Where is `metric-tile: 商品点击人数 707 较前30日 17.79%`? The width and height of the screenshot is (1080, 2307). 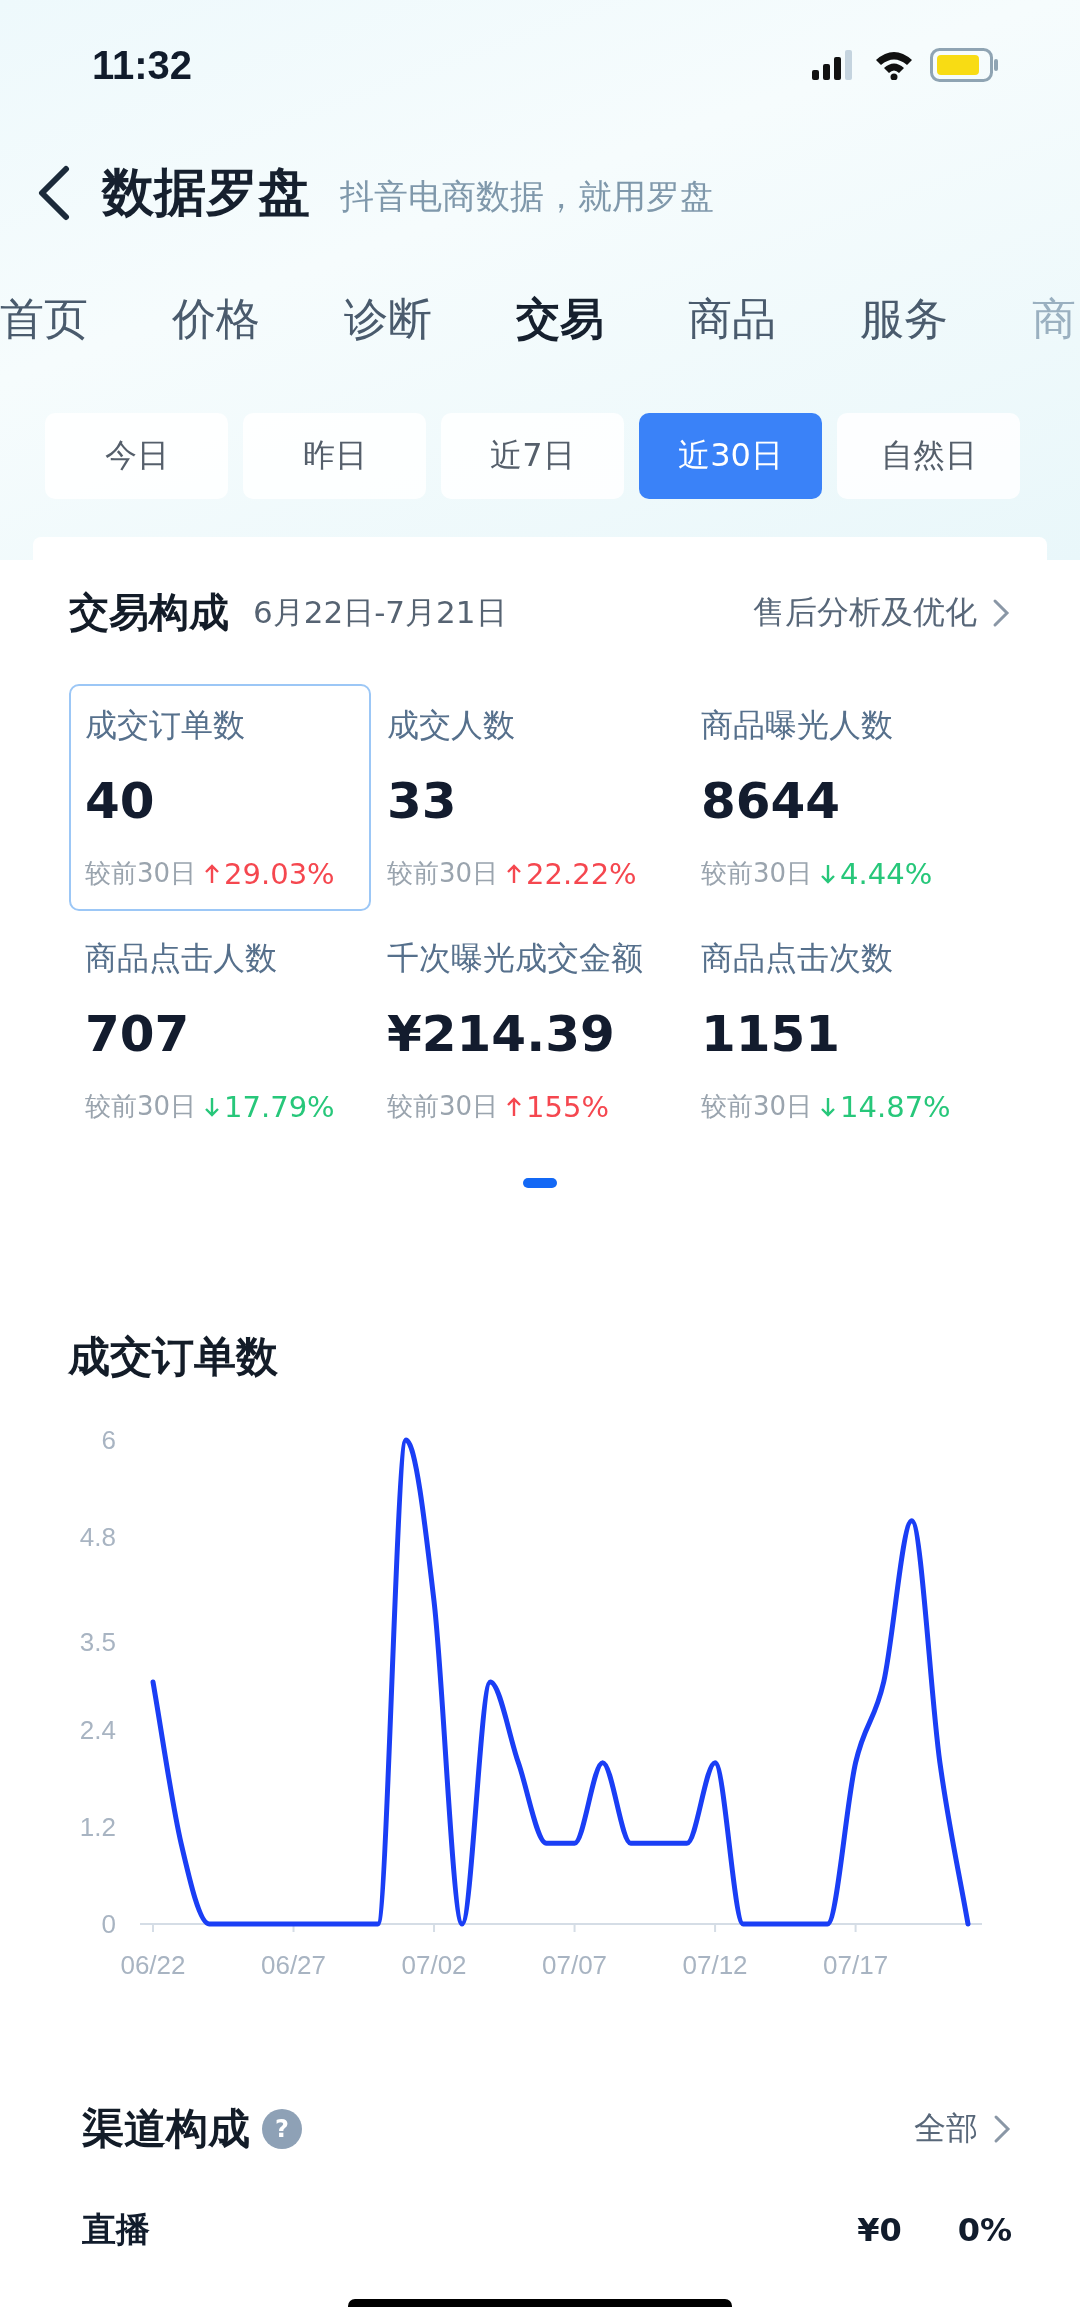
metric-tile: 商品点击人数 707 较前30日 17.79% is located at coordinates (220, 1030).